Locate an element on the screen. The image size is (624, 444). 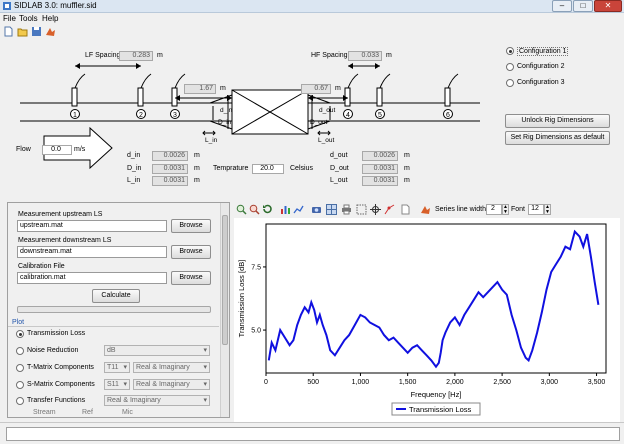
muffler-to-mic4-field: 0.67 is located at coordinates (316, 89).